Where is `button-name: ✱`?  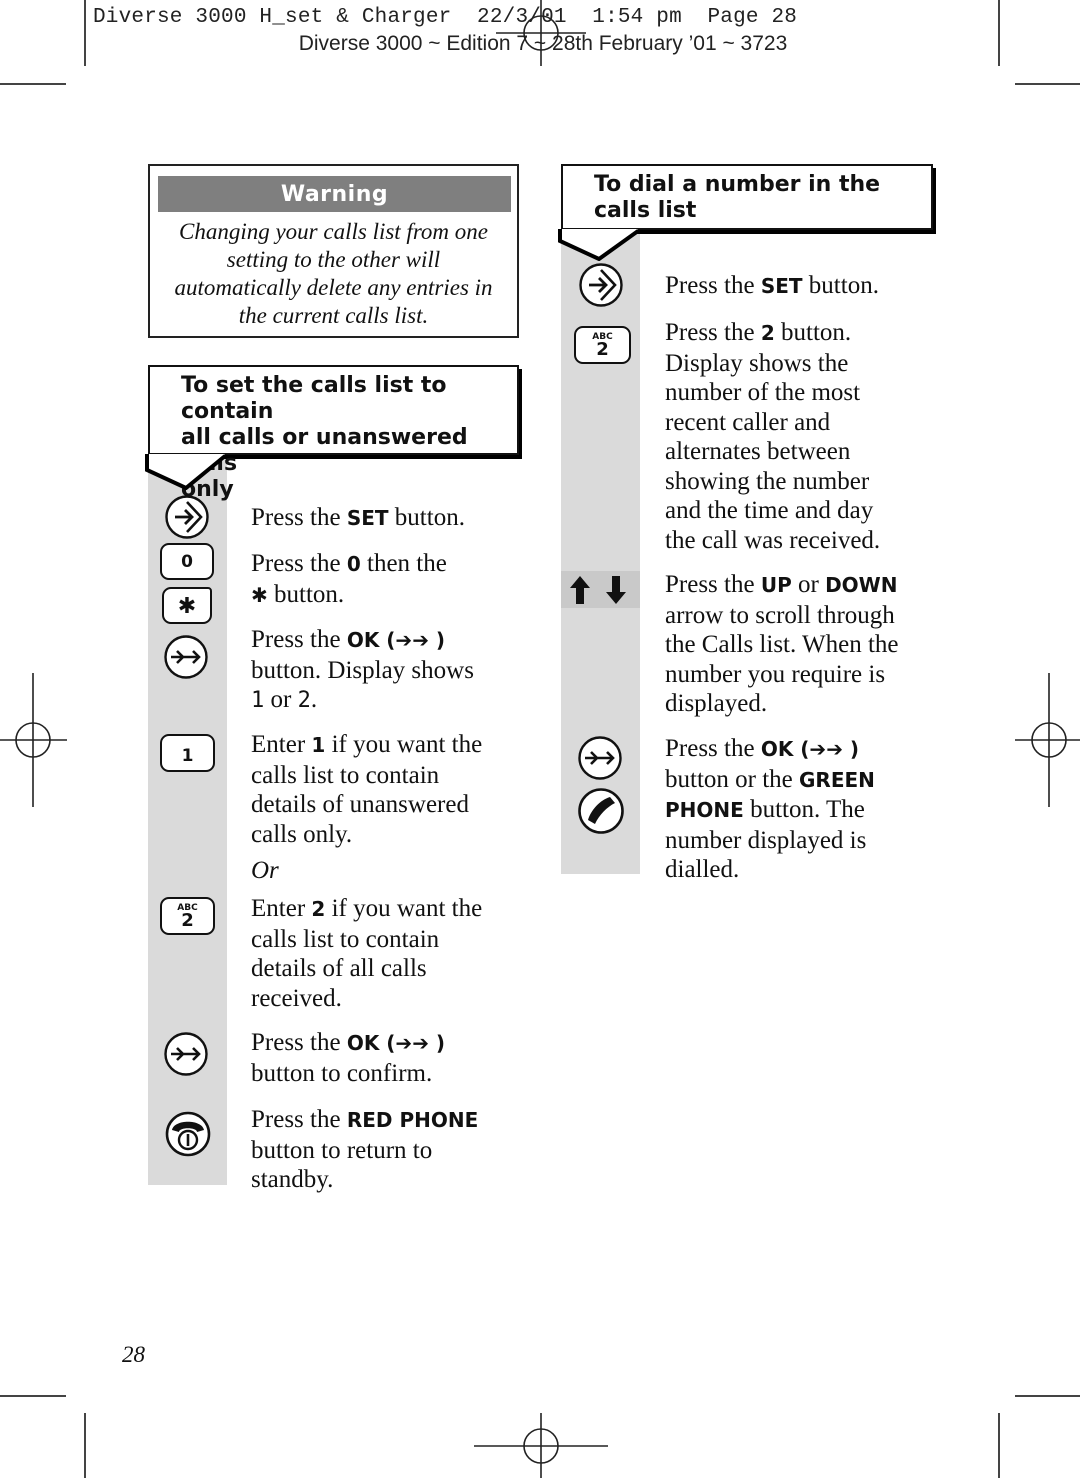
button-name: ✱ is located at coordinates (259, 594).